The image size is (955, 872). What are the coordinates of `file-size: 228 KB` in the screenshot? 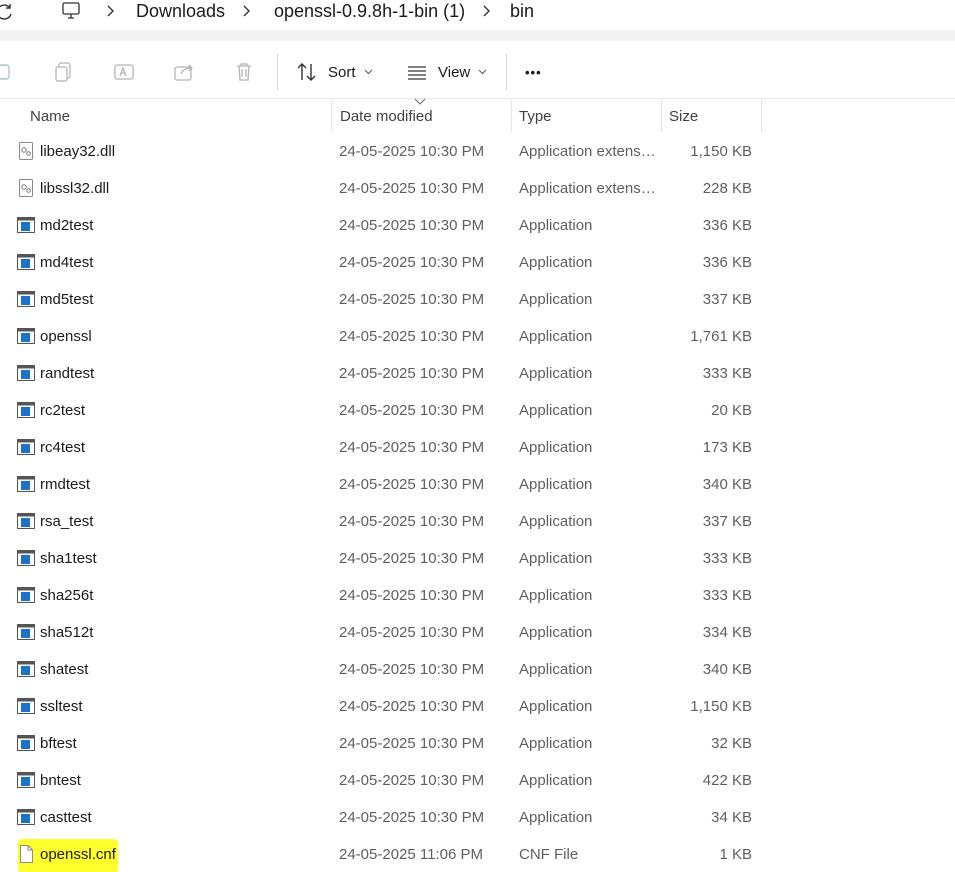 It's located at (727, 188).